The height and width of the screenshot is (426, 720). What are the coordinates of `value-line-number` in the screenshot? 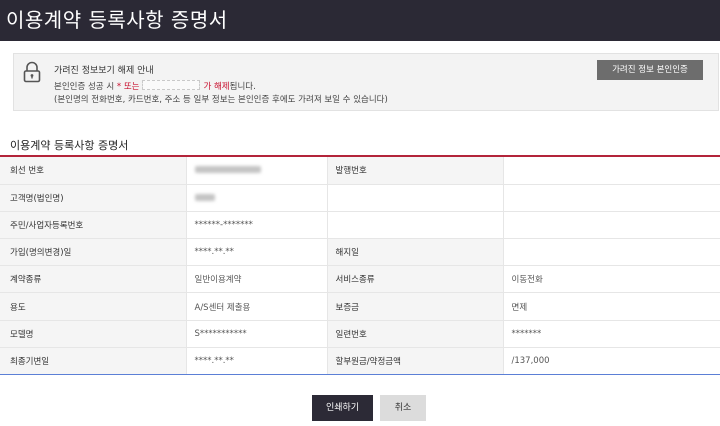 It's located at (256, 171).